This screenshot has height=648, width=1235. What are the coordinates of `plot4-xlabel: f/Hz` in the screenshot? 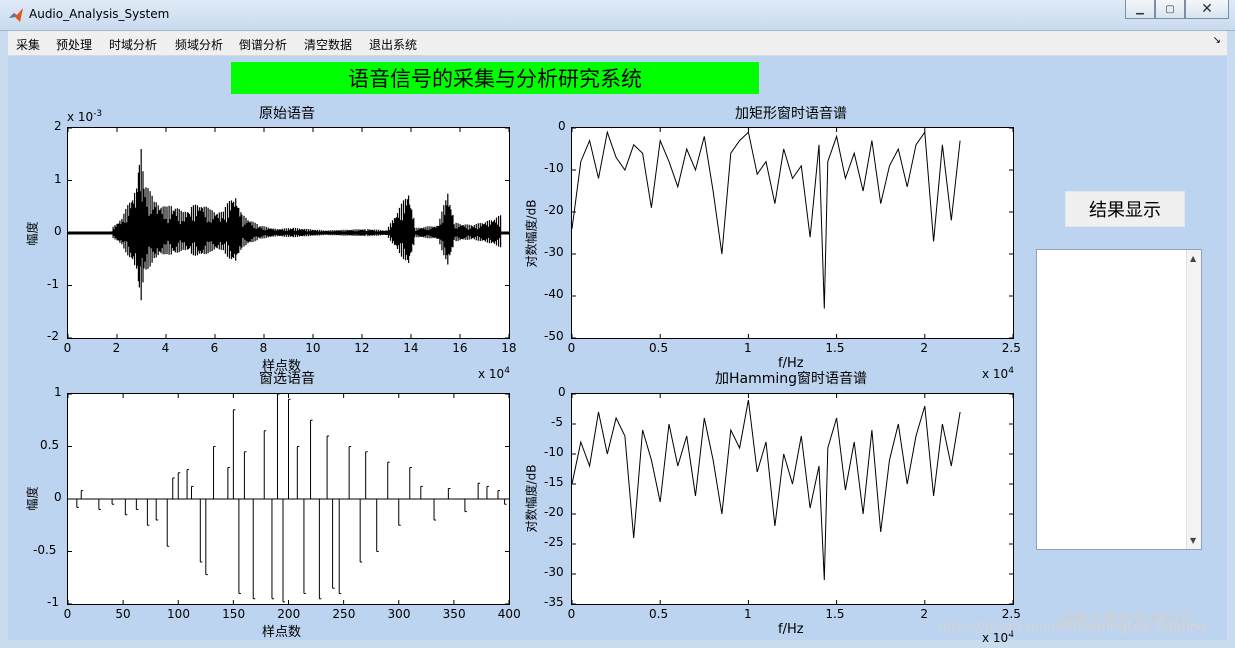 It's located at (791, 629).